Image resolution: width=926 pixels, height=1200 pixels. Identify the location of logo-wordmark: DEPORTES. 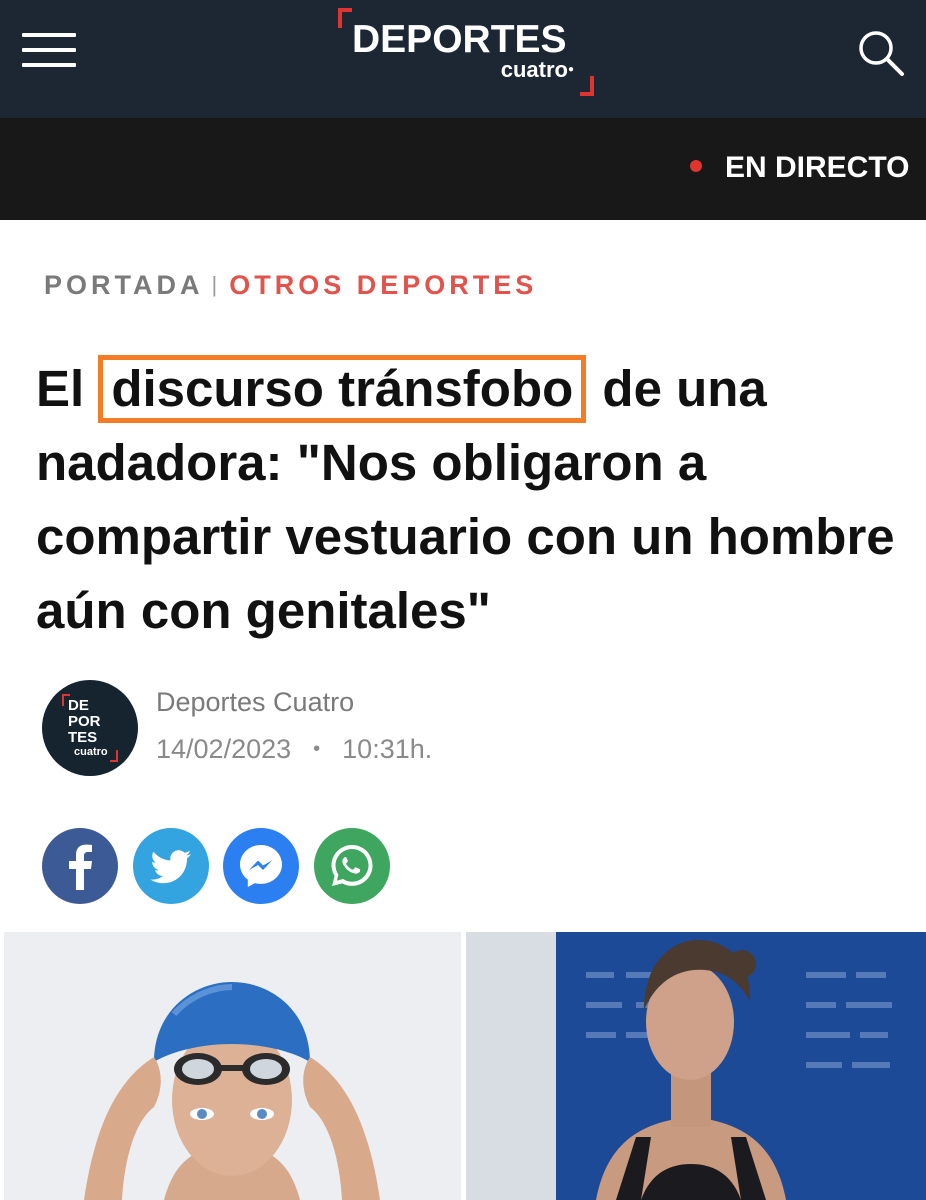
(459, 39).